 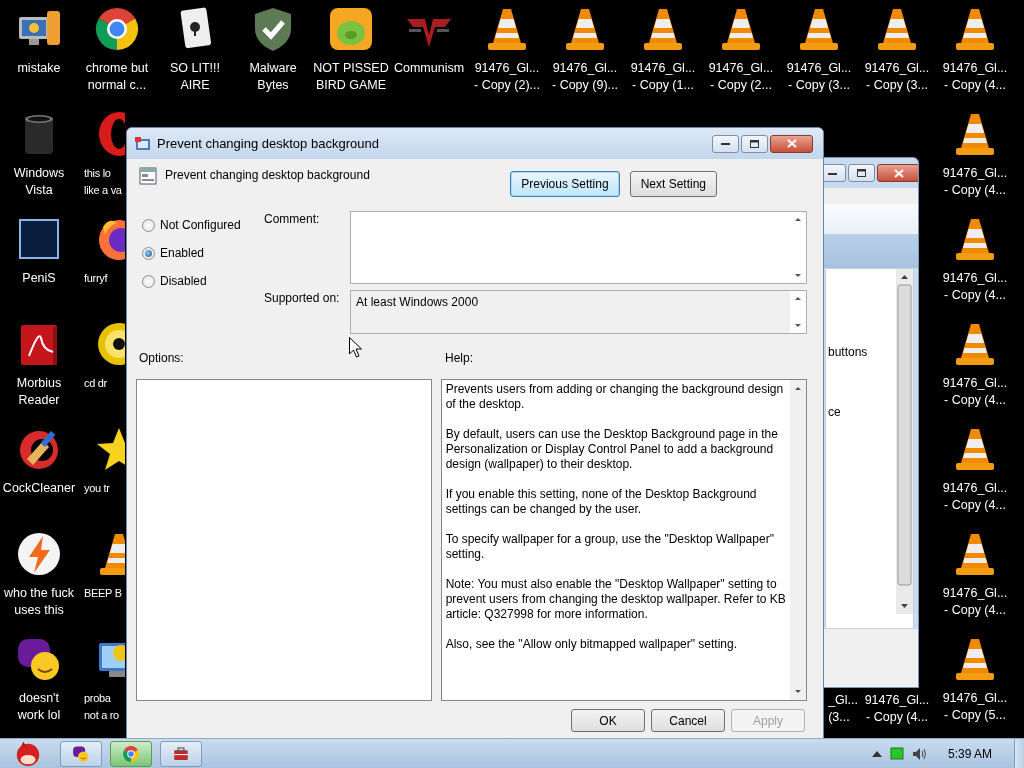 What do you see at coordinates (267, 175) in the screenshot?
I see `setting-name: Prevent changing desktop background` at bounding box center [267, 175].